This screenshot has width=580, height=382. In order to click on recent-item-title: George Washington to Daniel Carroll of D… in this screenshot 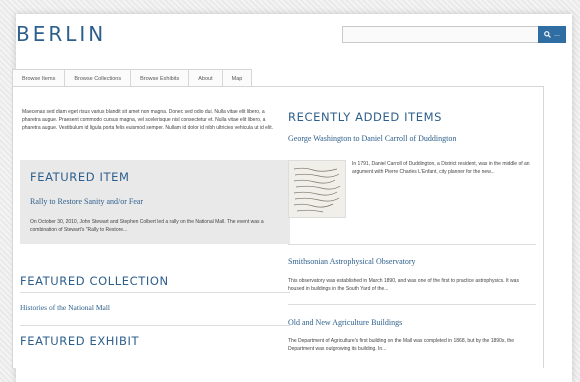, I will do `click(372, 138)`.